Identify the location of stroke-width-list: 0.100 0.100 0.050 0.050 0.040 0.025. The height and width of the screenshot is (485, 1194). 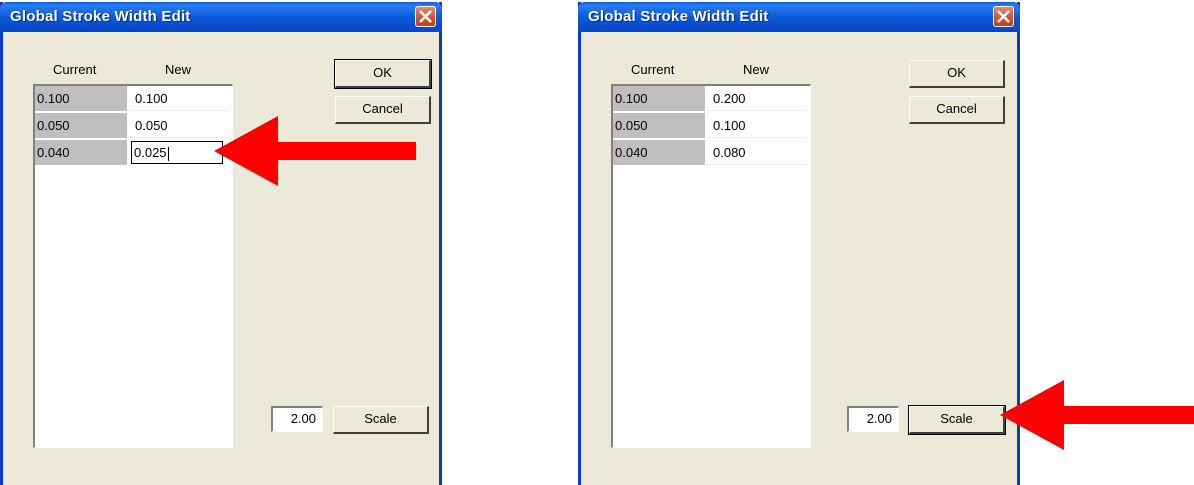
(133, 266).